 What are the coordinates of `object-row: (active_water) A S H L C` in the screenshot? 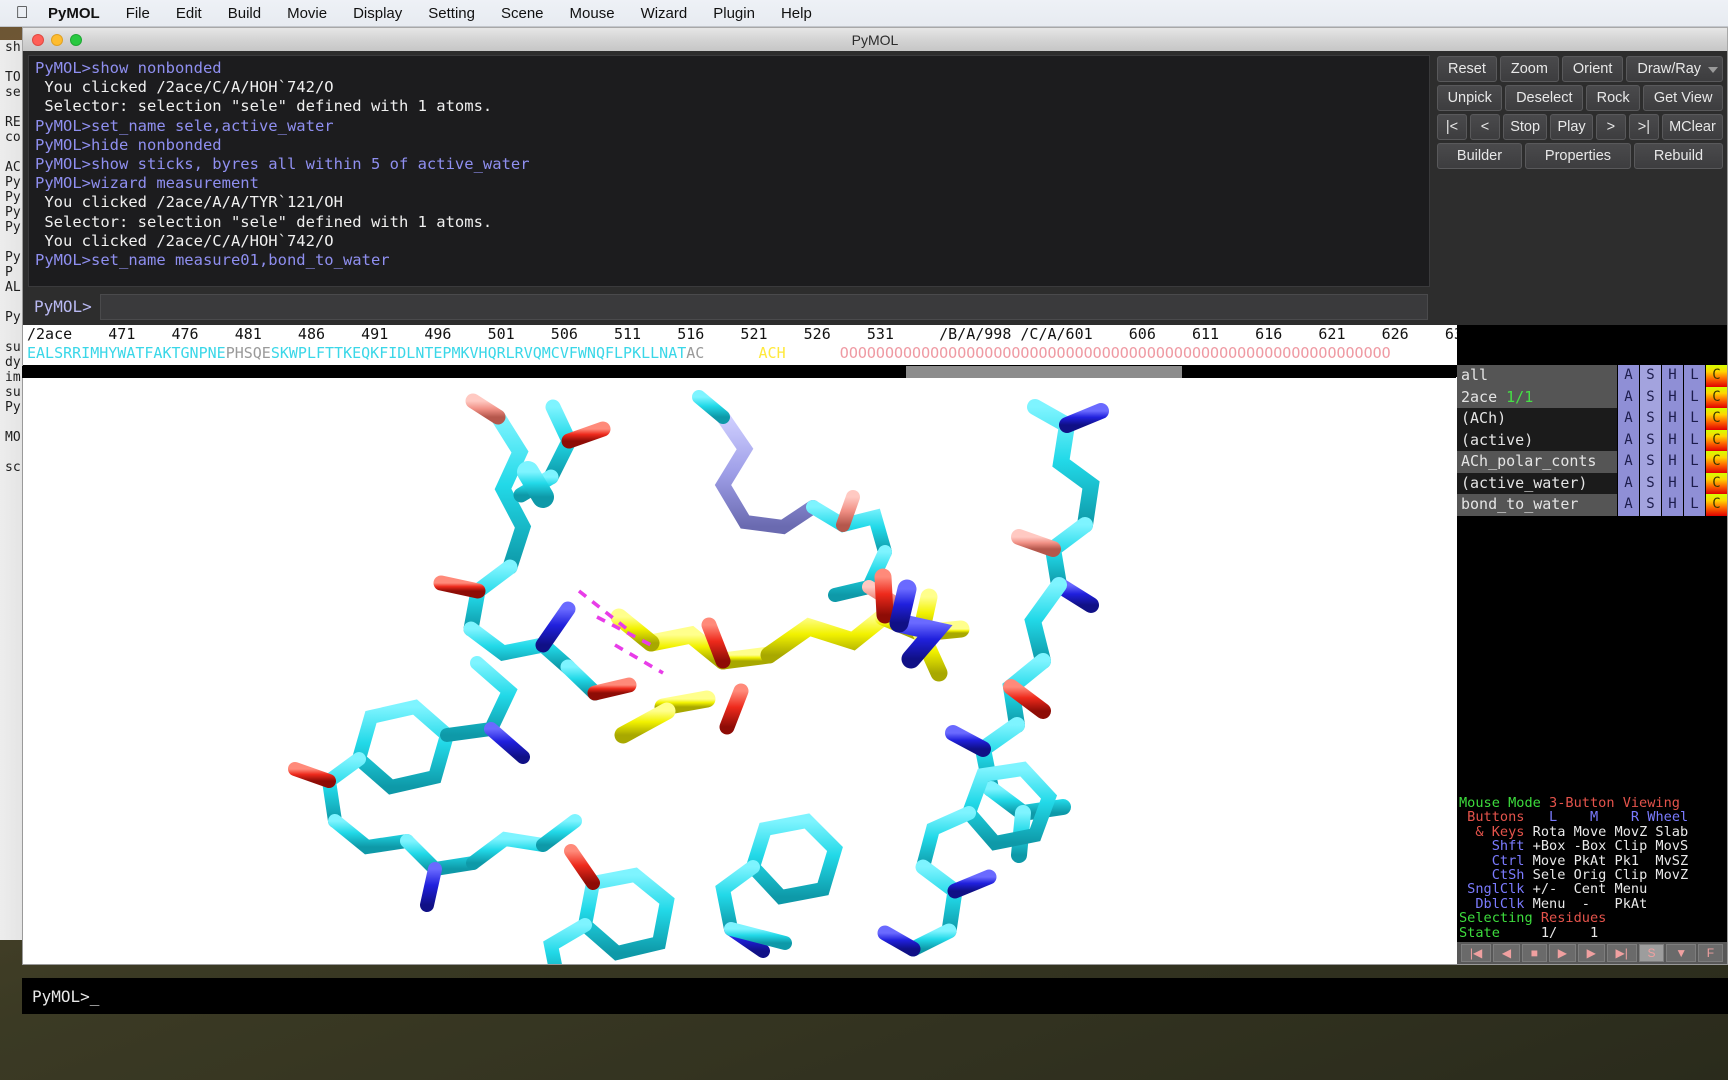 It's located at (1592, 483).